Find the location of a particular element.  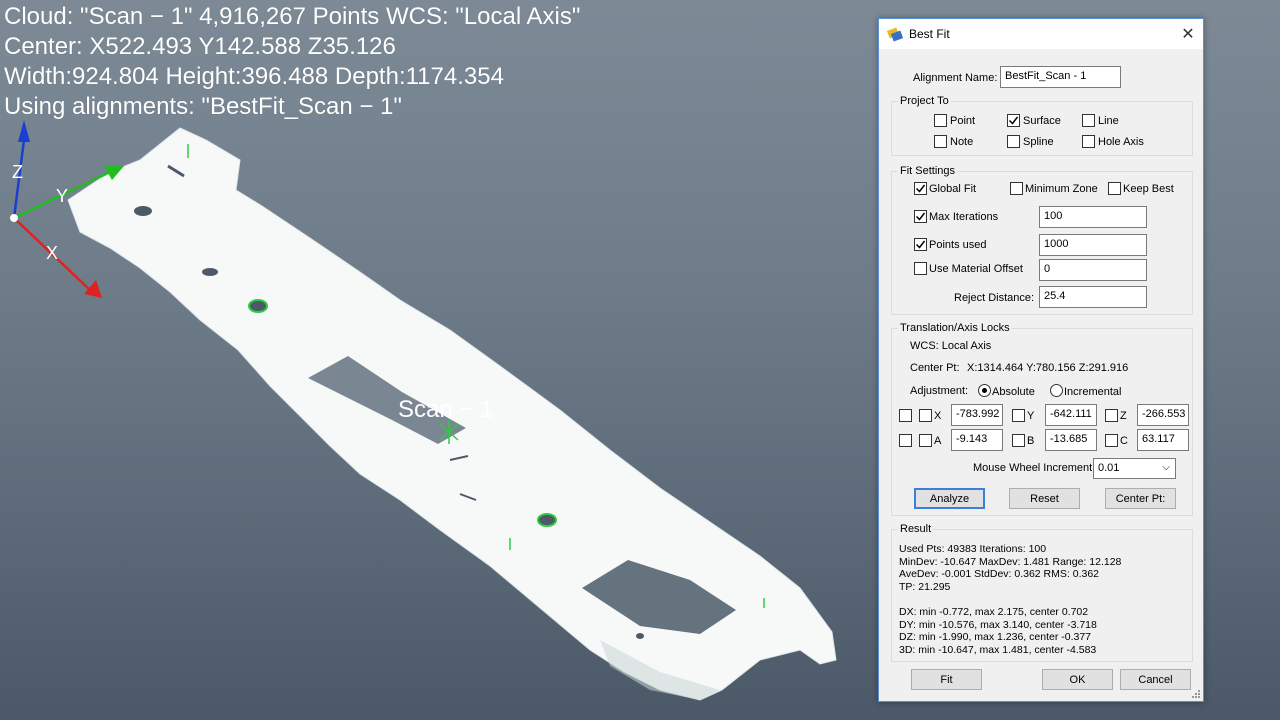

reset-button: Reset is located at coordinates (1044, 498).